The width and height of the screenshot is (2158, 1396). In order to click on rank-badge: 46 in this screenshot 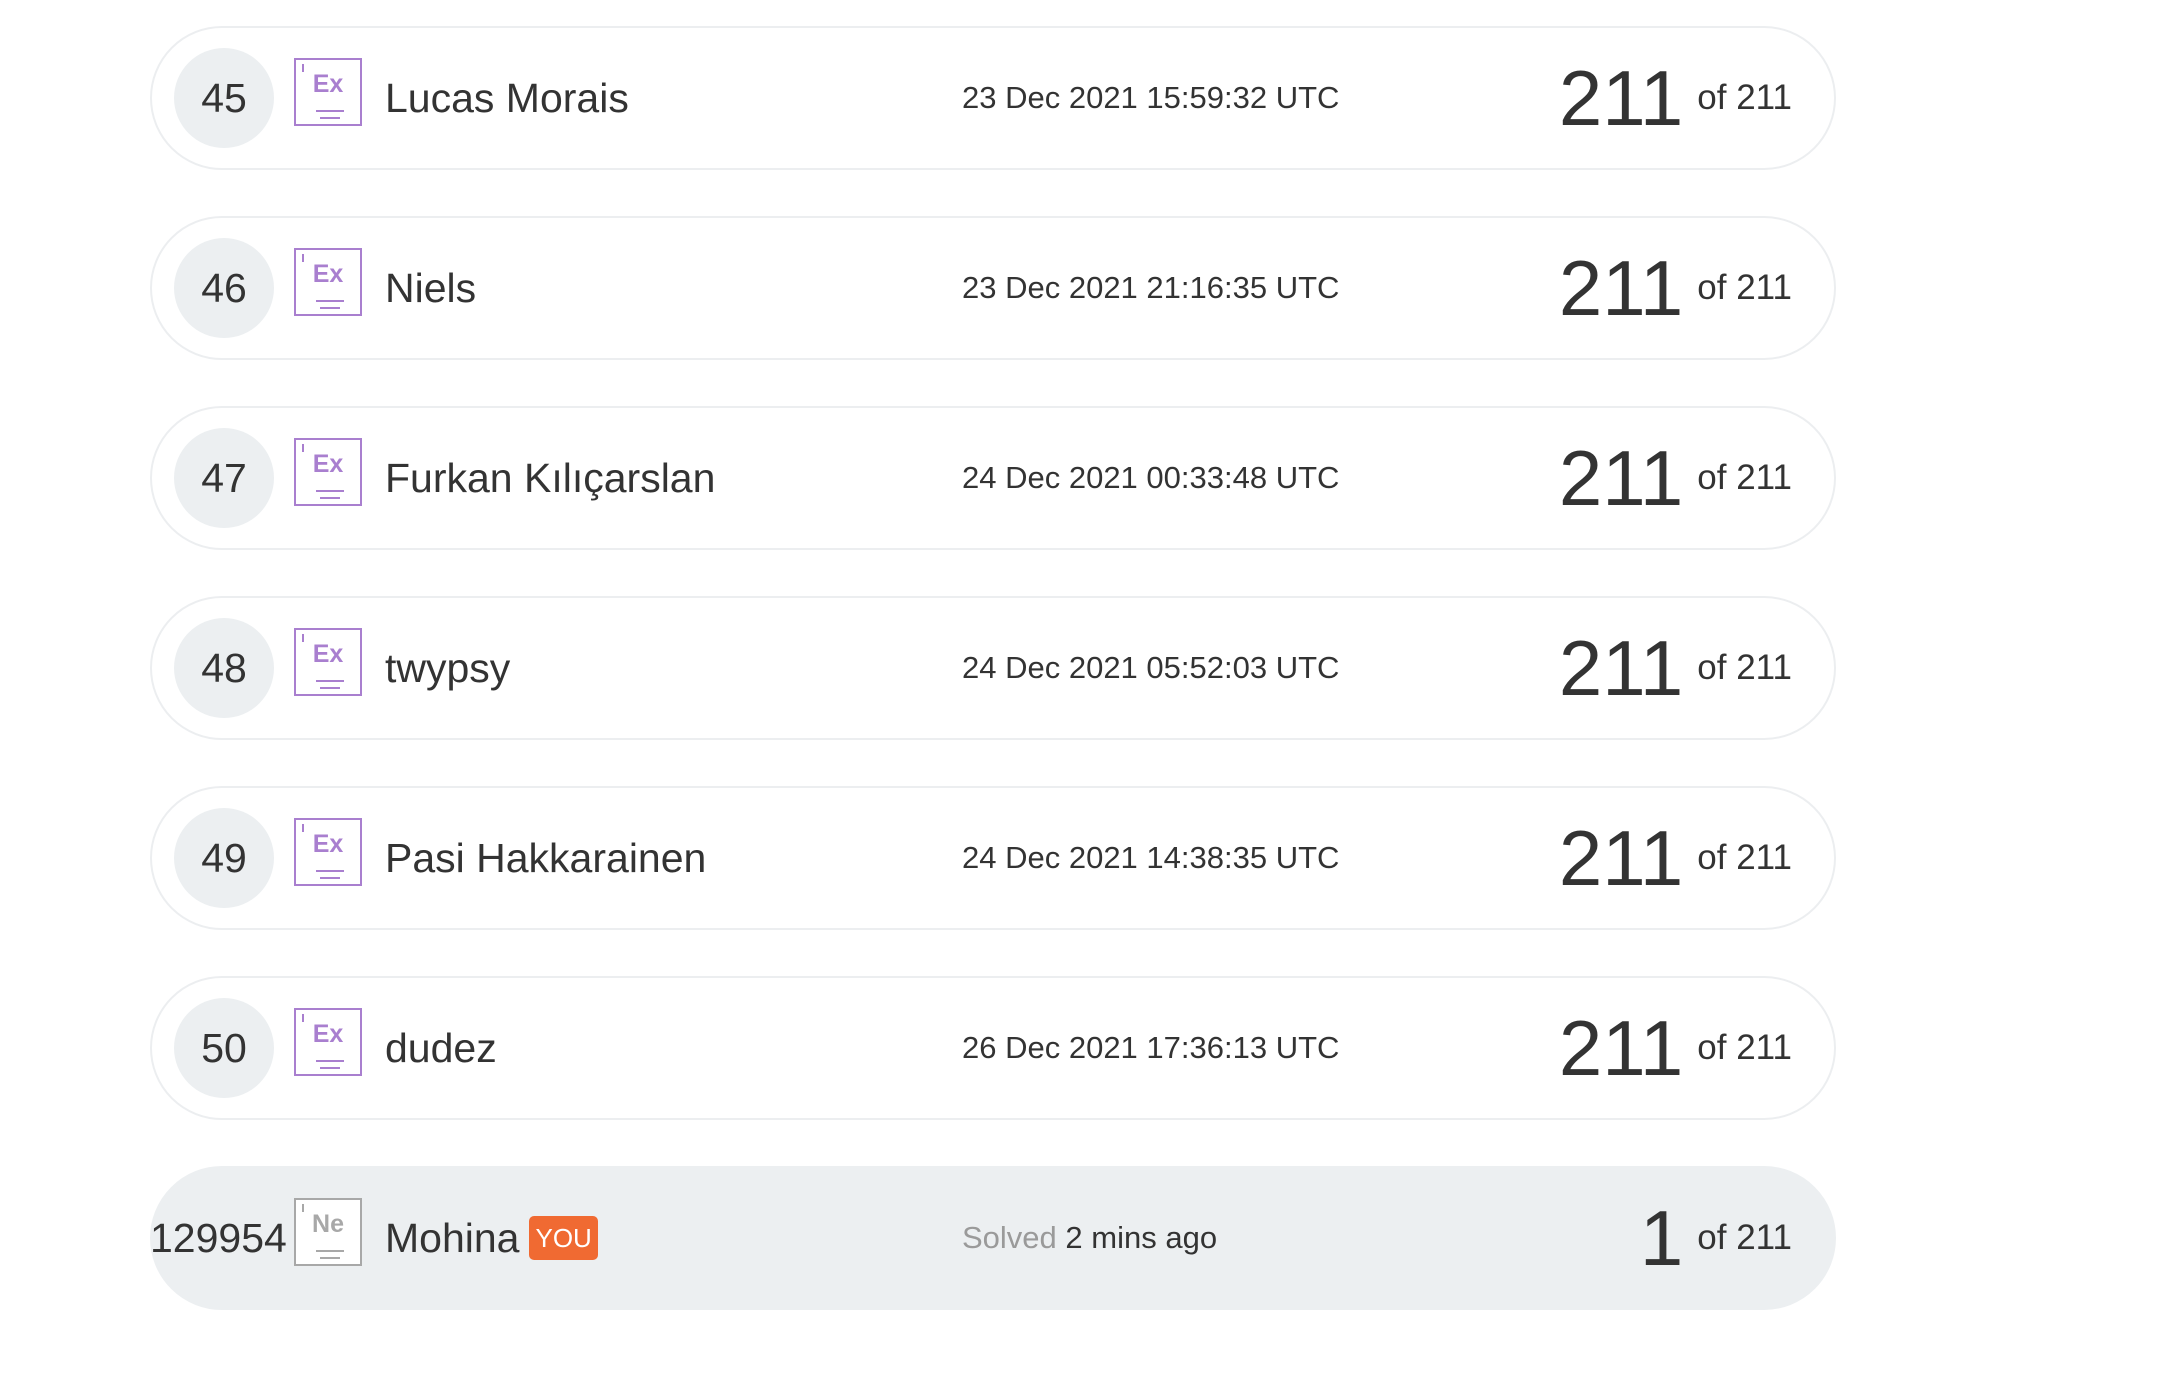, I will do `click(224, 288)`.